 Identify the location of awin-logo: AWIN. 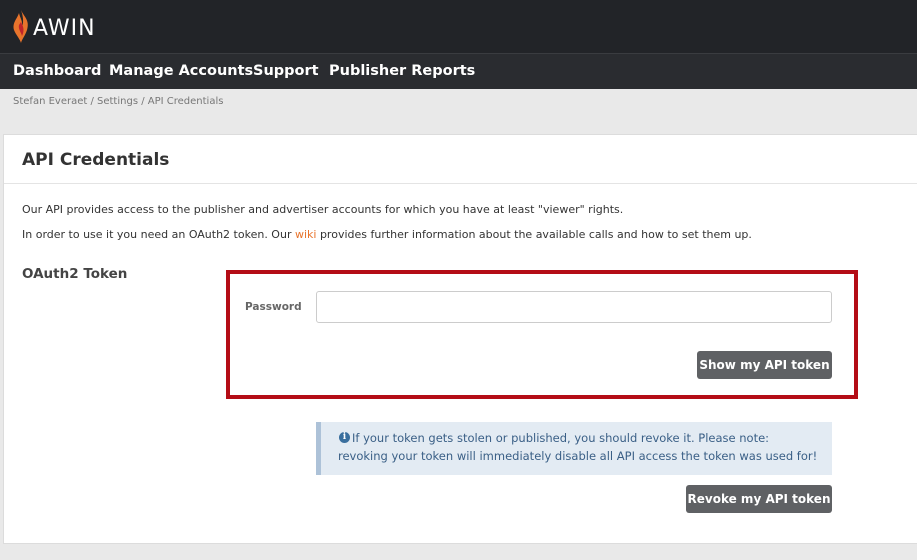
(53, 26).